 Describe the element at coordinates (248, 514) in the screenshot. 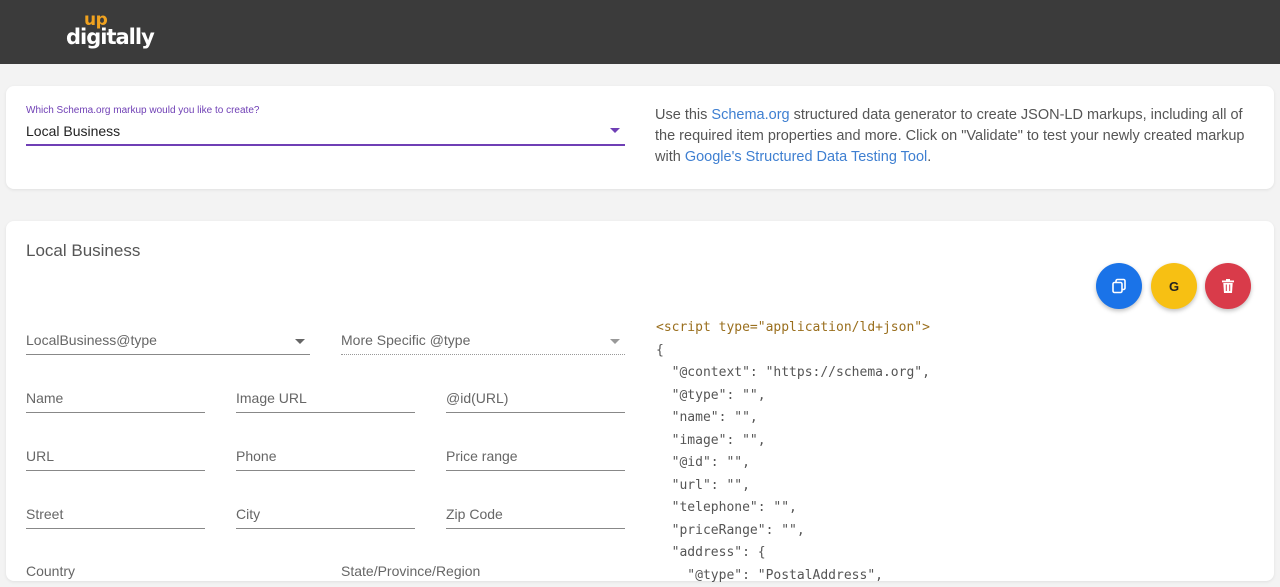

I see `city-field-label: City` at that location.